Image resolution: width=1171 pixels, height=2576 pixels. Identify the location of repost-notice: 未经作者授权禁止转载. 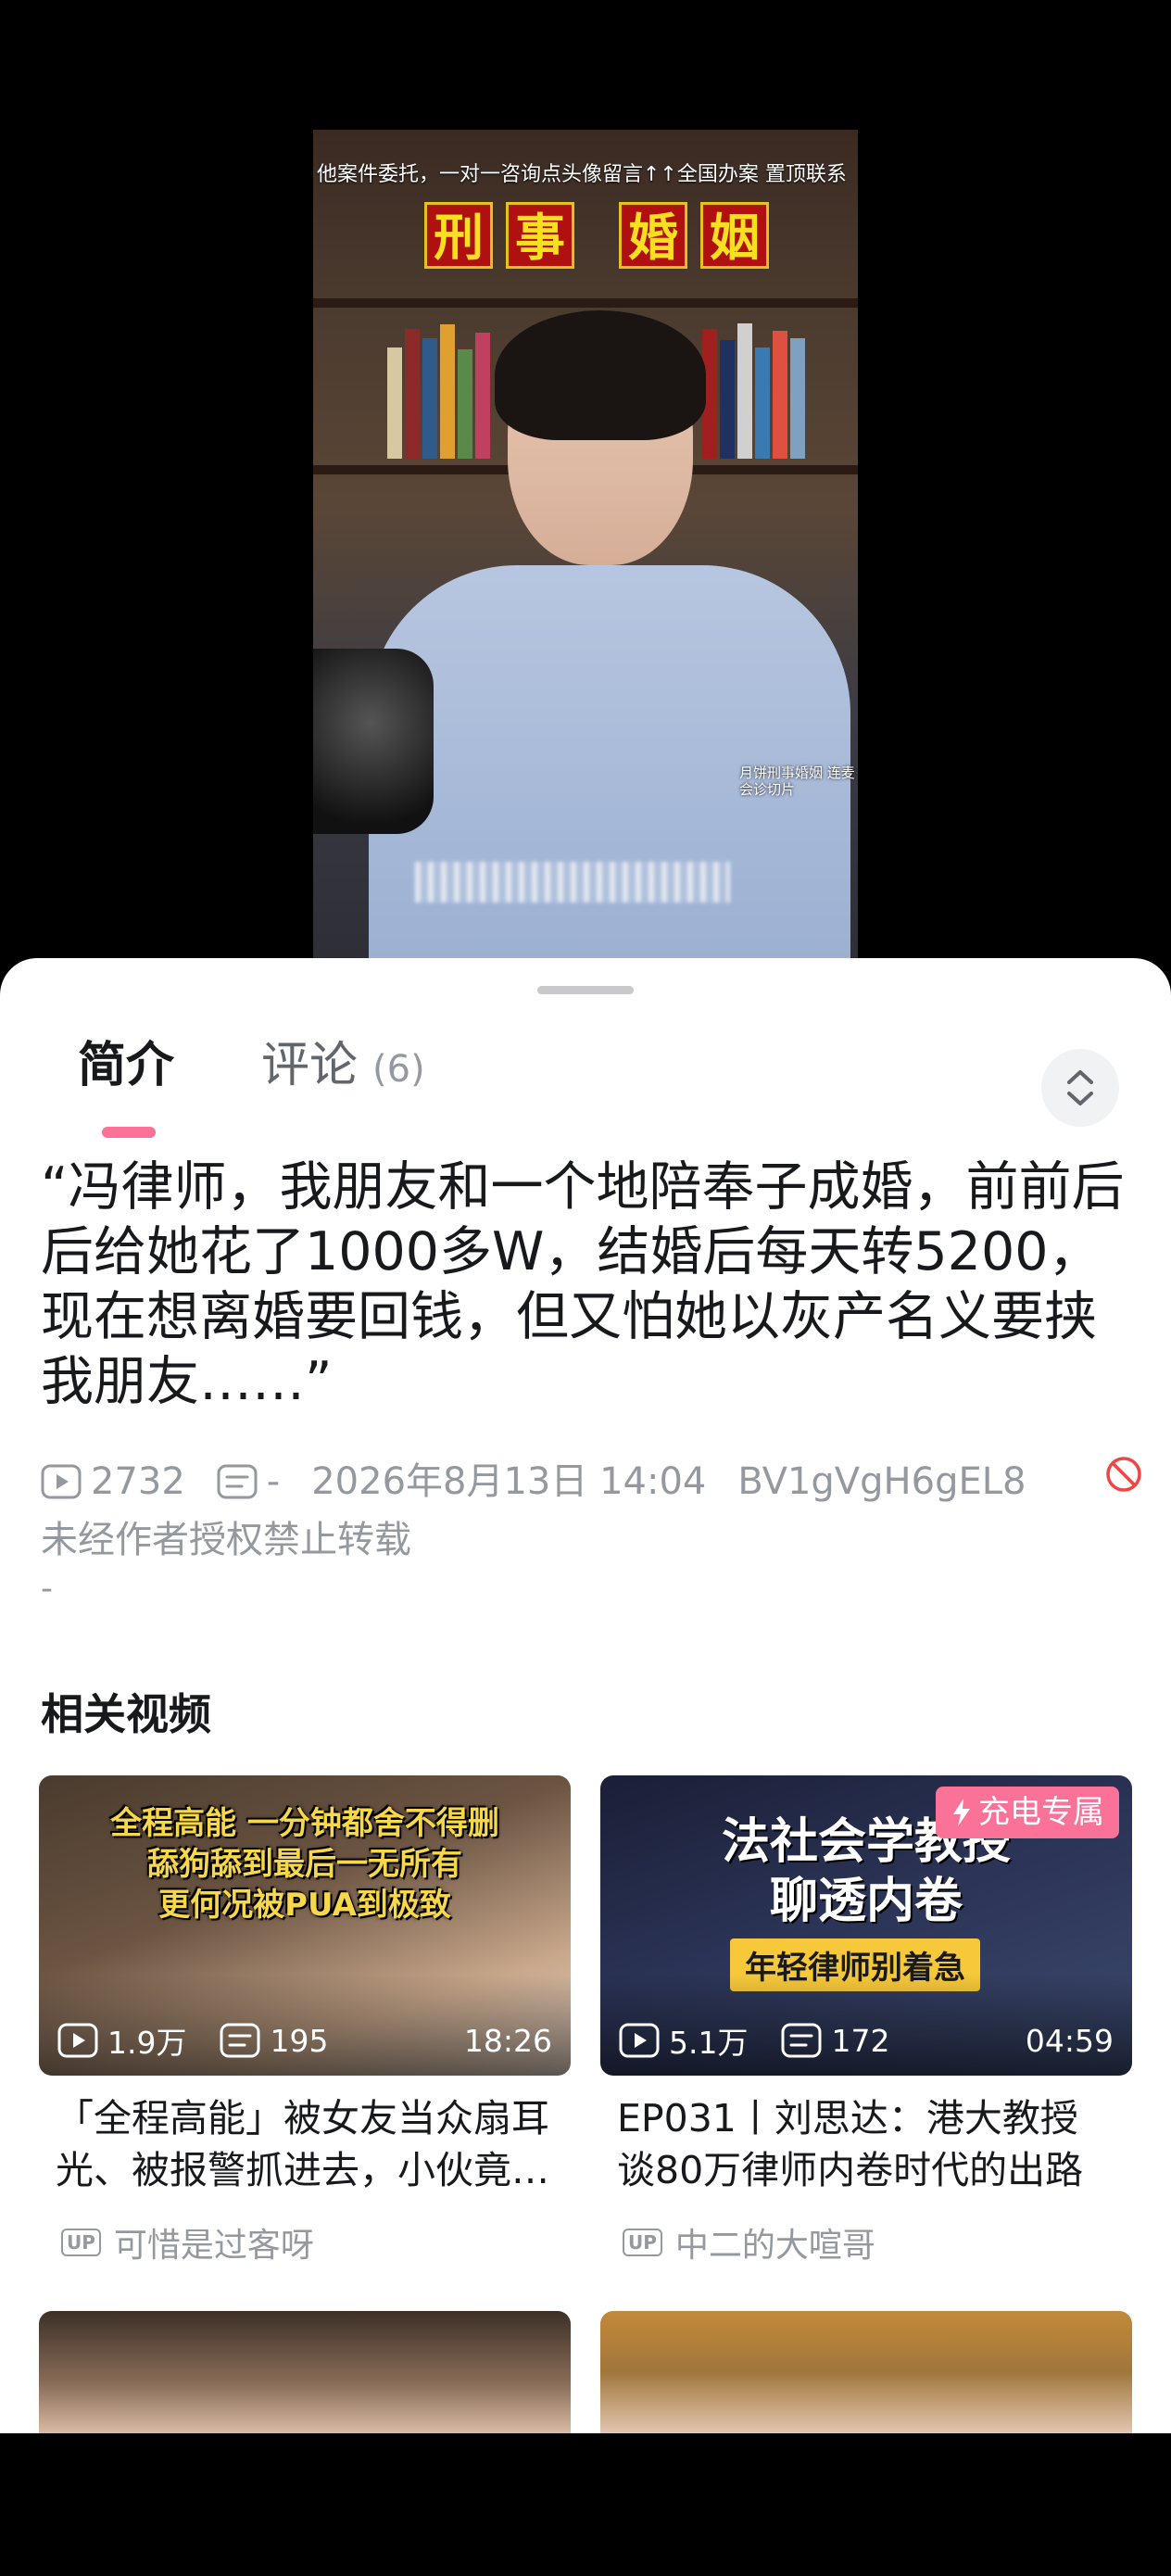
(226, 1540).